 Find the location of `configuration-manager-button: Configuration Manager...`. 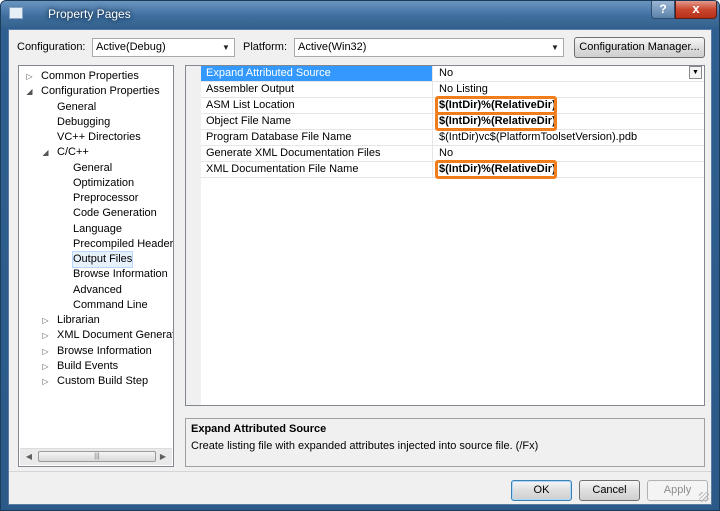

configuration-manager-button: Configuration Manager... is located at coordinates (639, 47).